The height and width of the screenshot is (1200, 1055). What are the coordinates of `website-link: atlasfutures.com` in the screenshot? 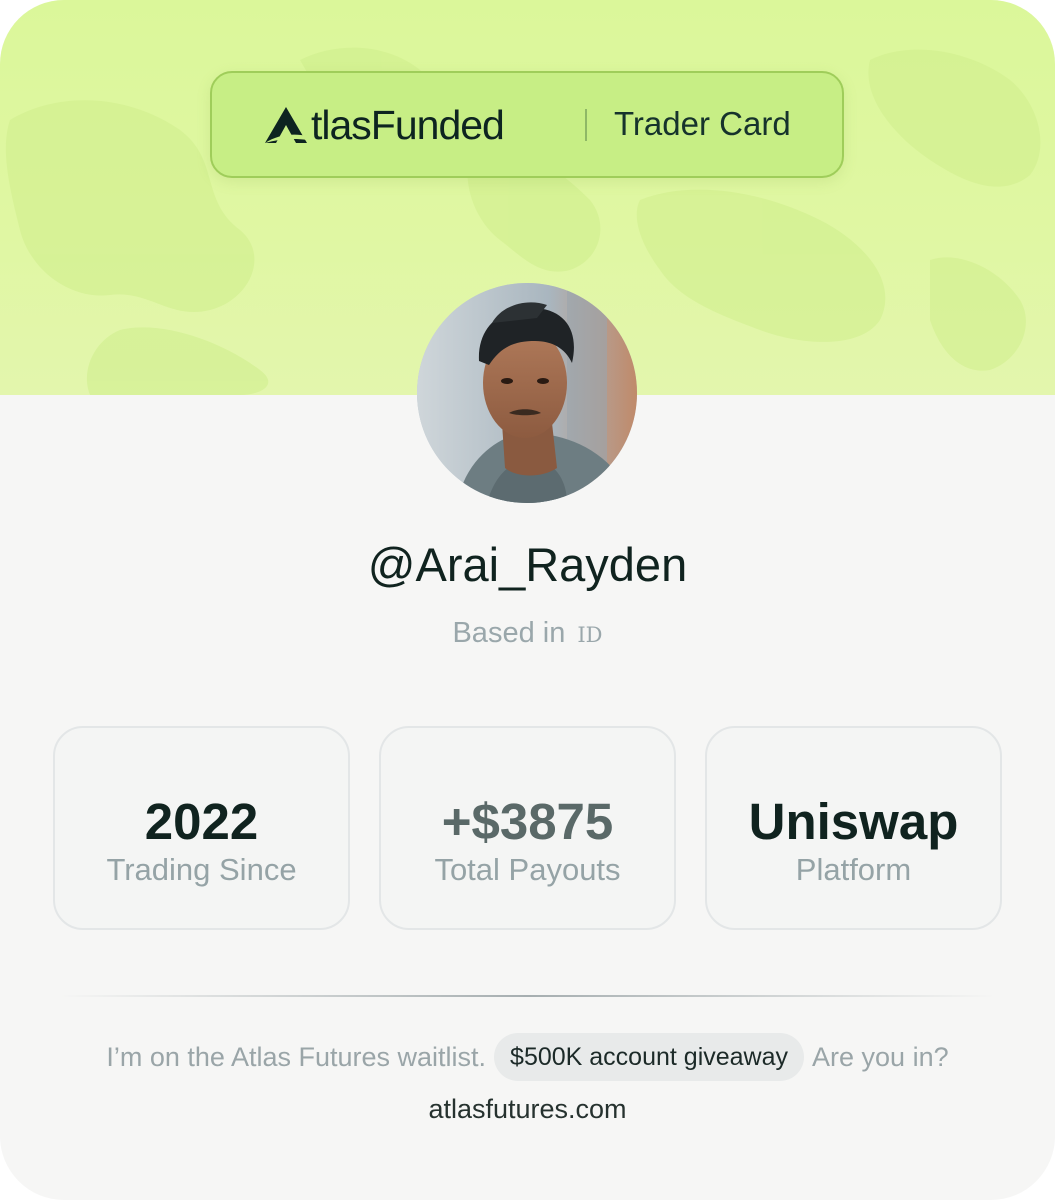 It's located at (527, 1109).